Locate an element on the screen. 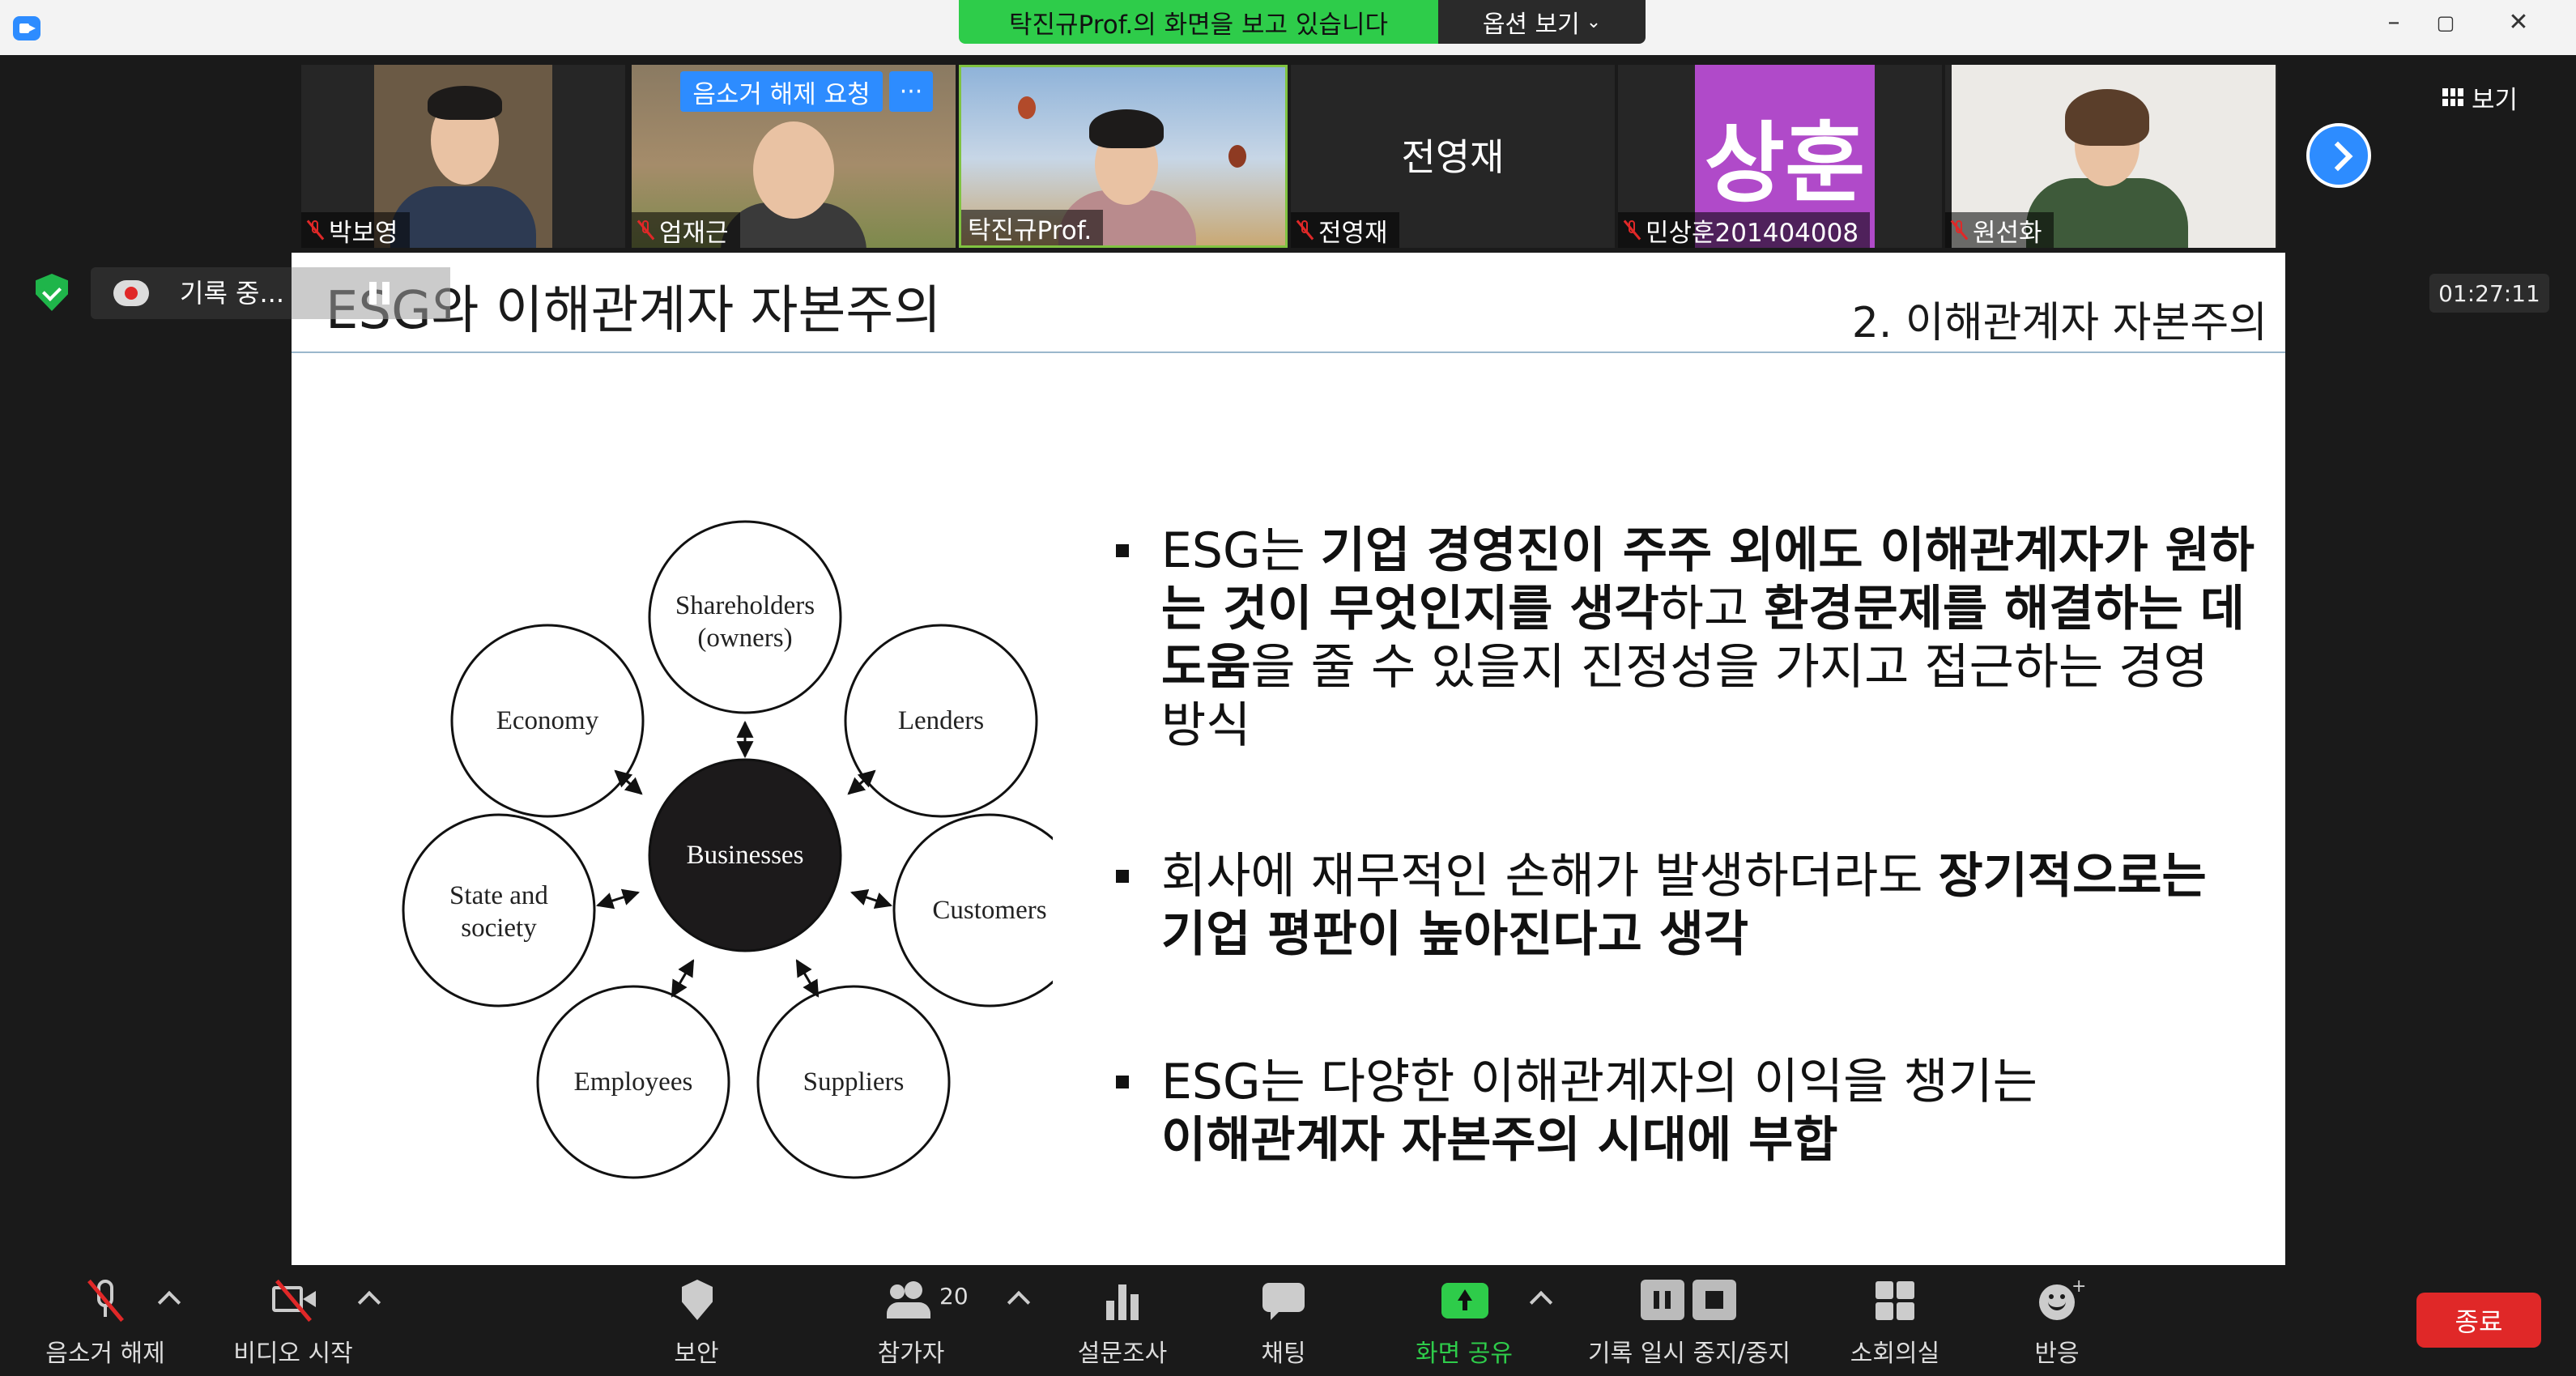  next-page-arrow-button is located at coordinates (2338, 155).